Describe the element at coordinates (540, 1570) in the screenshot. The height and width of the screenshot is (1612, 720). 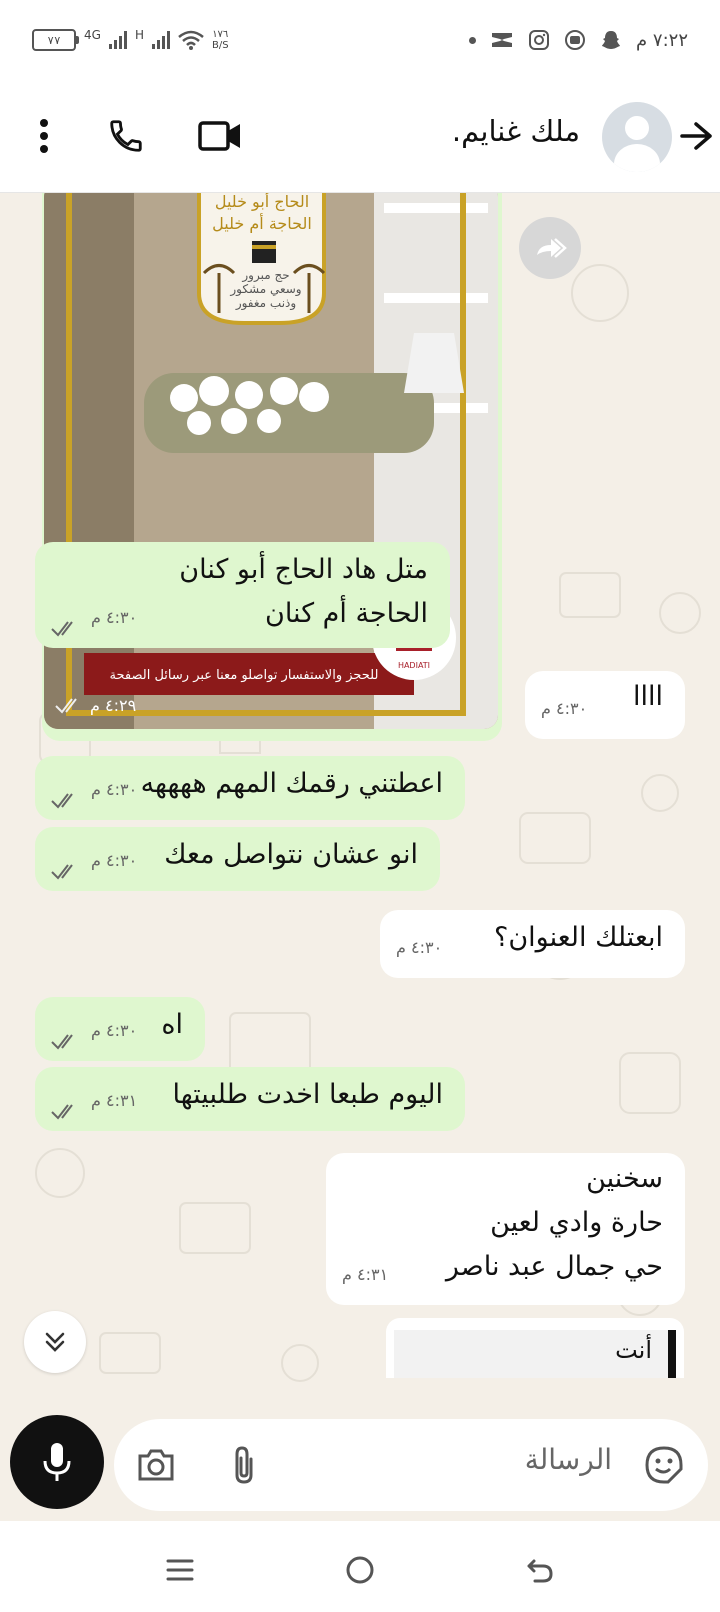
I see `back-nav-icon` at that location.